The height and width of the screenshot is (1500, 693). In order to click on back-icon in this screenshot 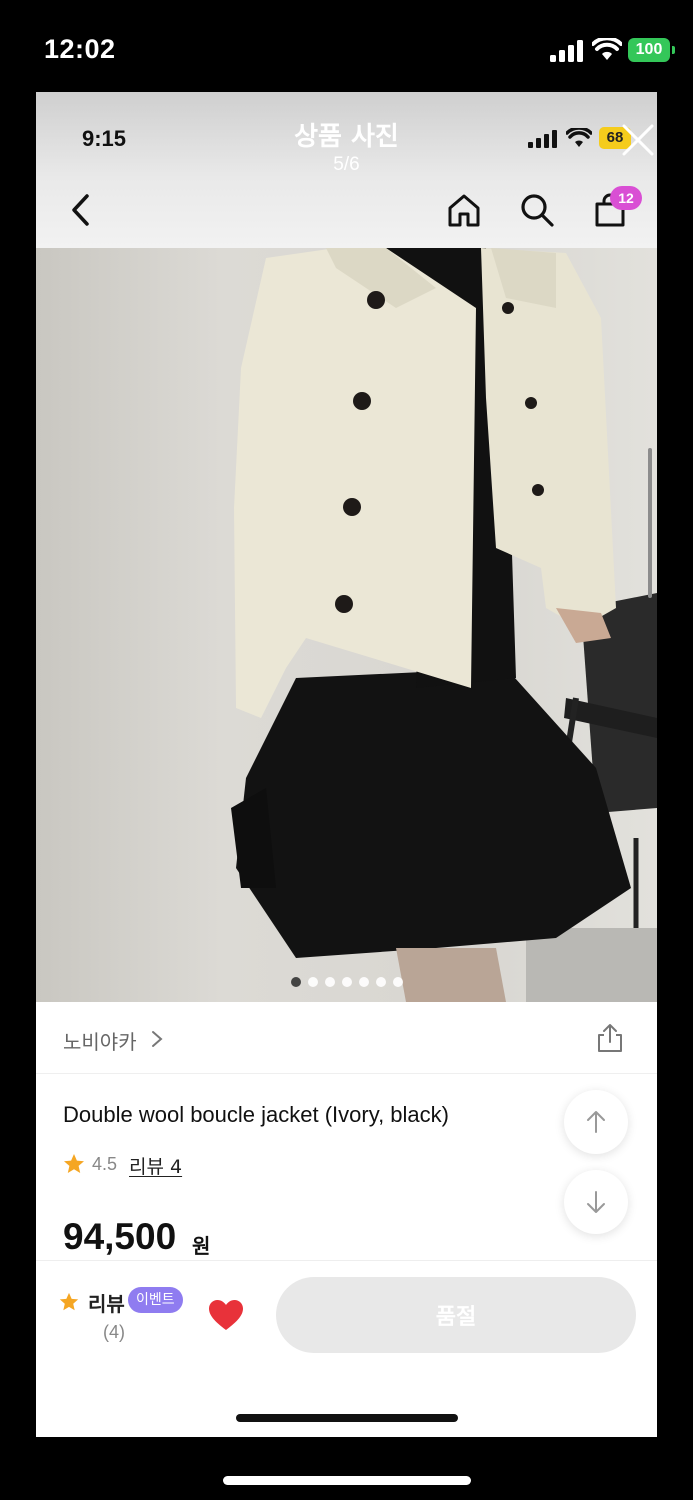, I will do `click(81, 210)`.